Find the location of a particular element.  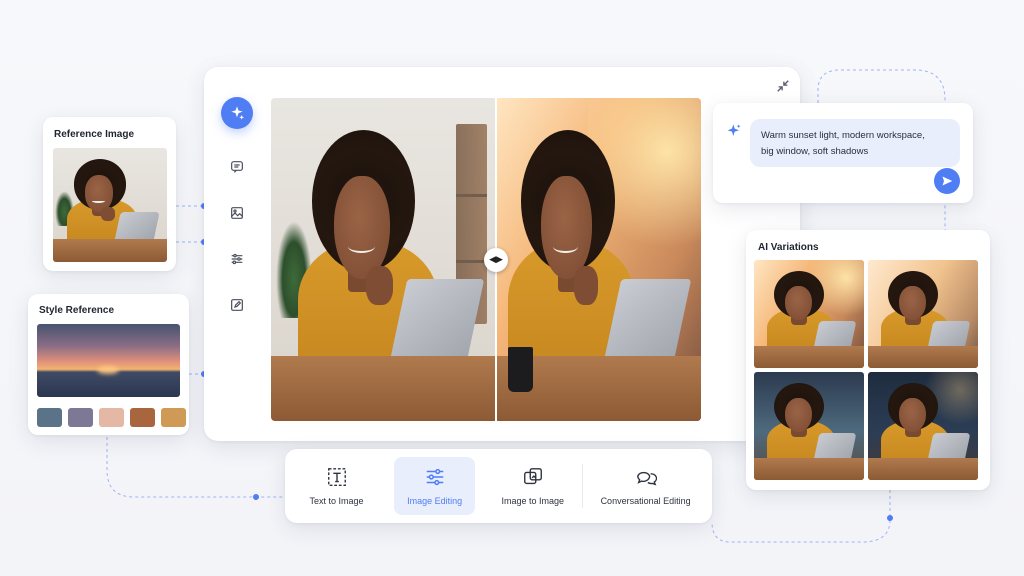

original-image is located at coordinates (383, 259).